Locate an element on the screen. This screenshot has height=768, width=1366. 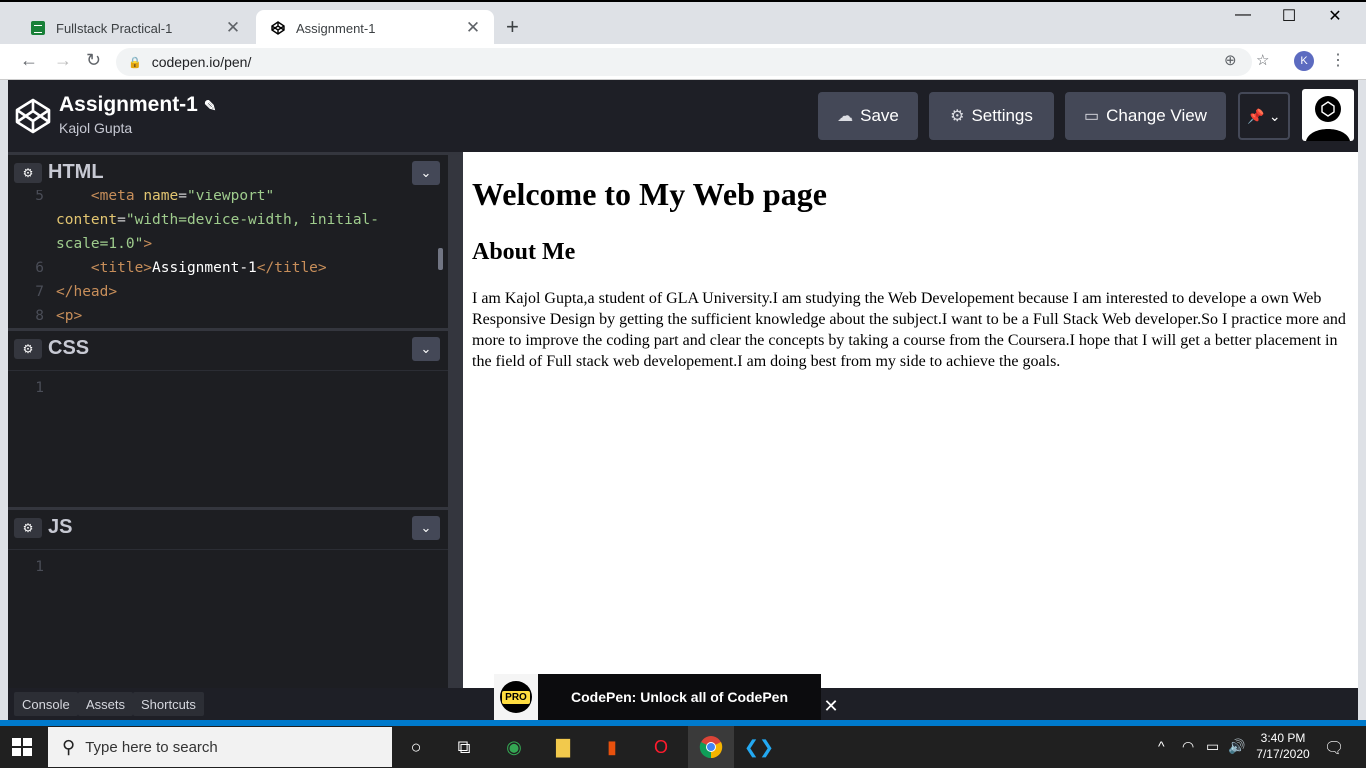
volume-icon: 🔊 is located at coordinates (1236, 746).